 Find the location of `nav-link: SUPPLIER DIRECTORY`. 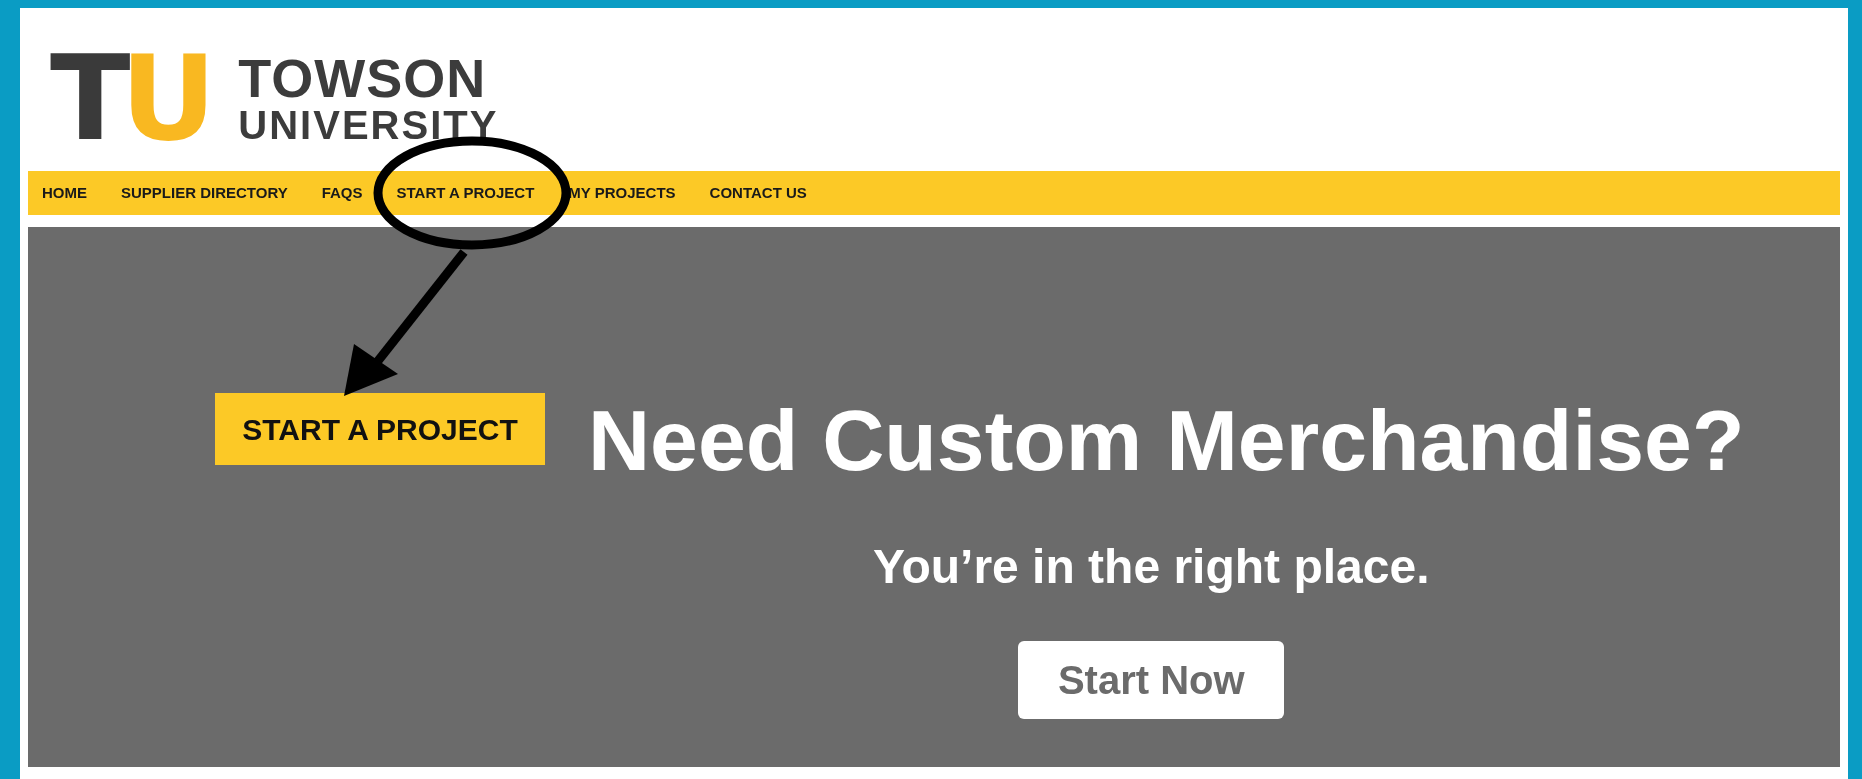

nav-link: SUPPLIER DIRECTORY is located at coordinates (204, 193).